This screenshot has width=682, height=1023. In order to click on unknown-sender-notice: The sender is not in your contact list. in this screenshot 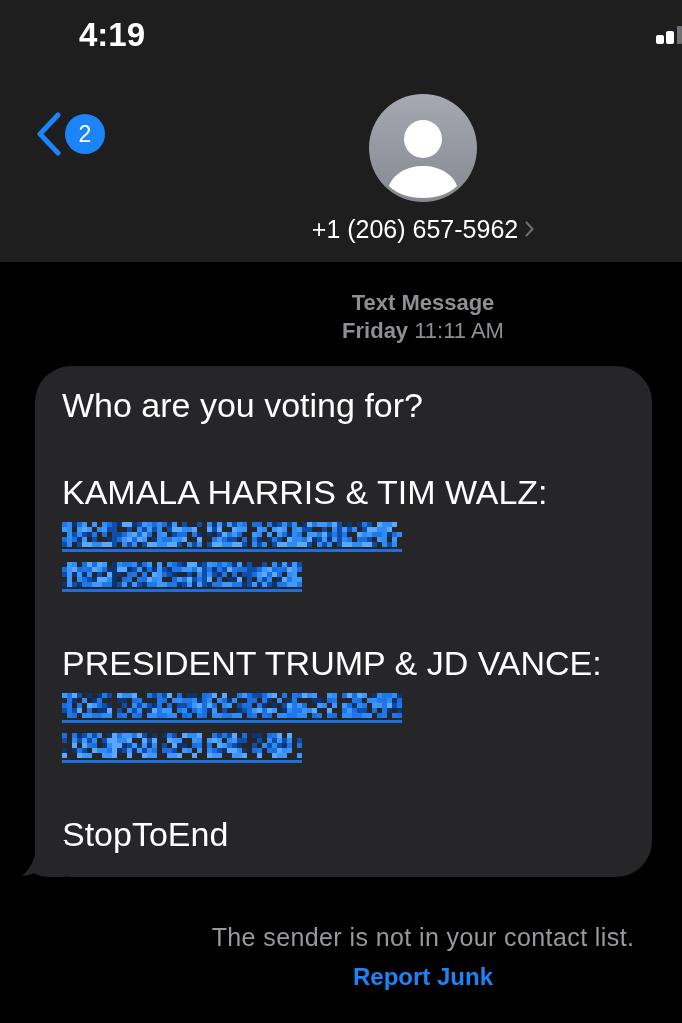, I will do `click(423, 937)`.